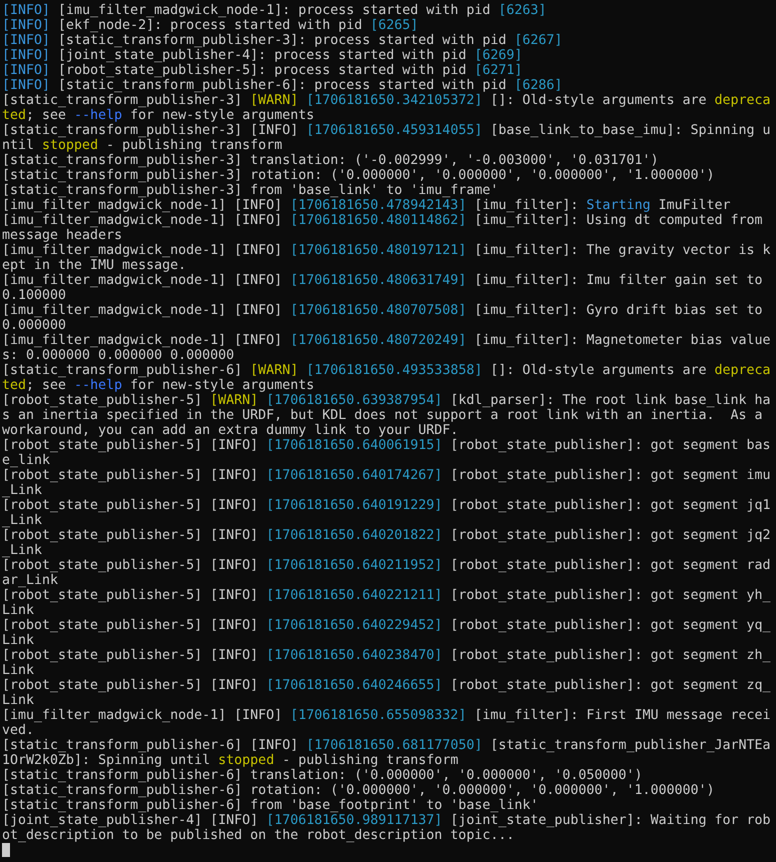 Image resolution: width=776 pixels, height=862 pixels. I want to click on log-line: [static_transform_publisher-6] rotation: ('0.000000', '0.000000', '0.000000', '1.000000'), so click(359, 790).